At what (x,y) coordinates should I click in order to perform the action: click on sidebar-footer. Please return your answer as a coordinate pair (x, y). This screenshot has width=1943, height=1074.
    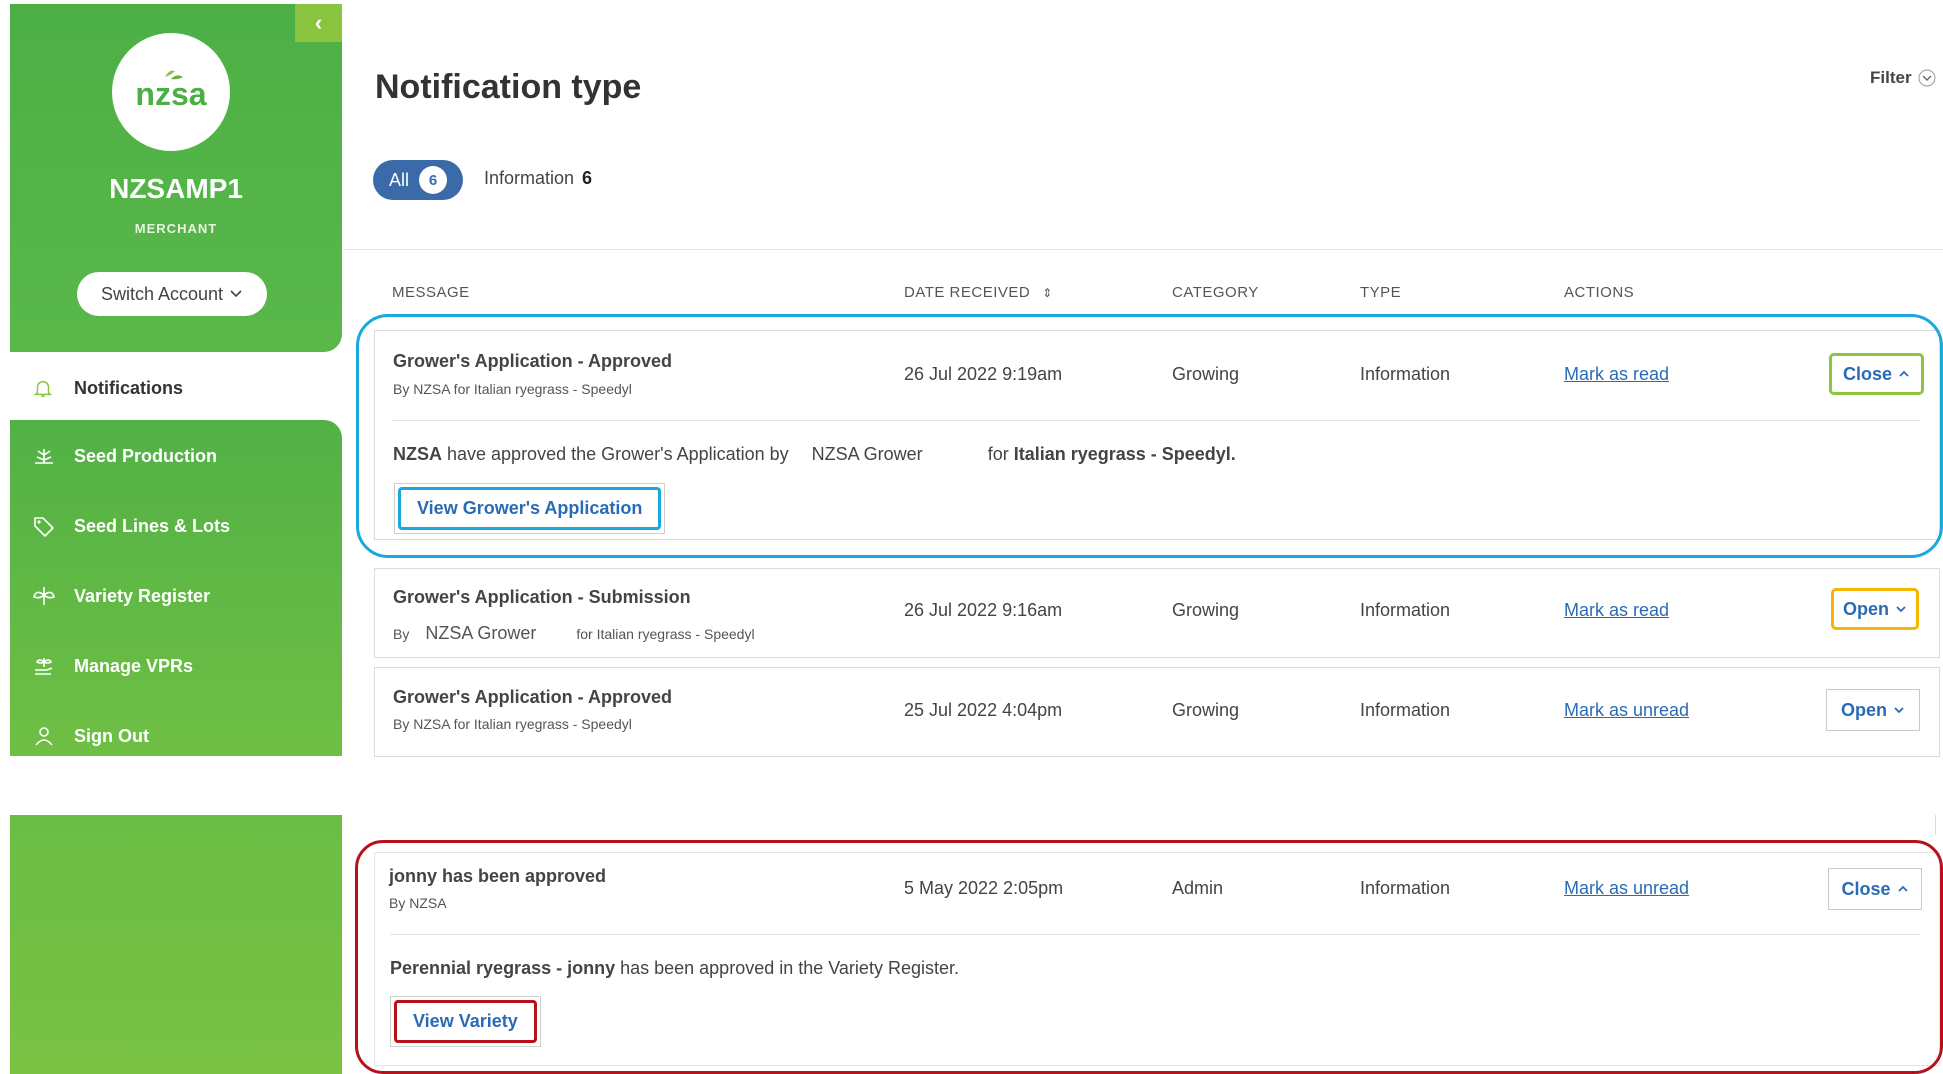
    Looking at the image, I should click on (176, 944).